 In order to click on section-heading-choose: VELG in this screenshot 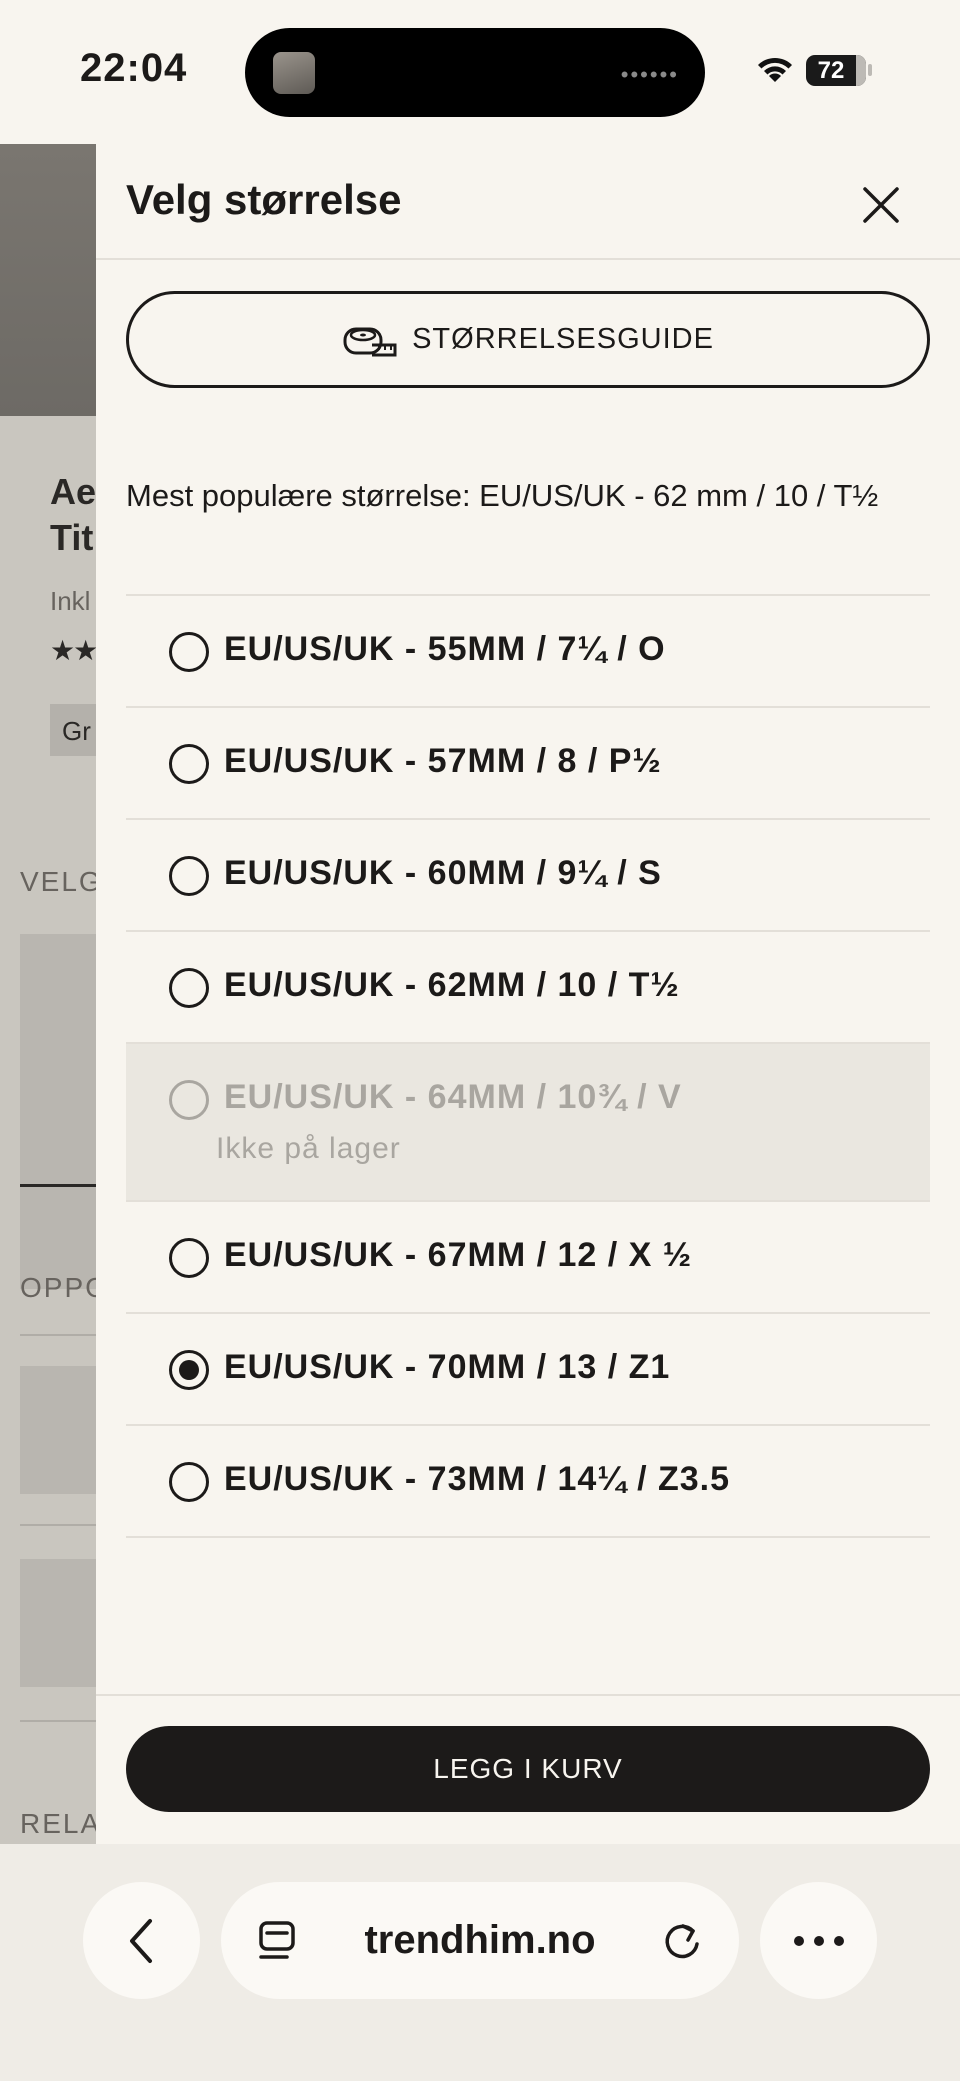, I will do `click(58, 881)`.